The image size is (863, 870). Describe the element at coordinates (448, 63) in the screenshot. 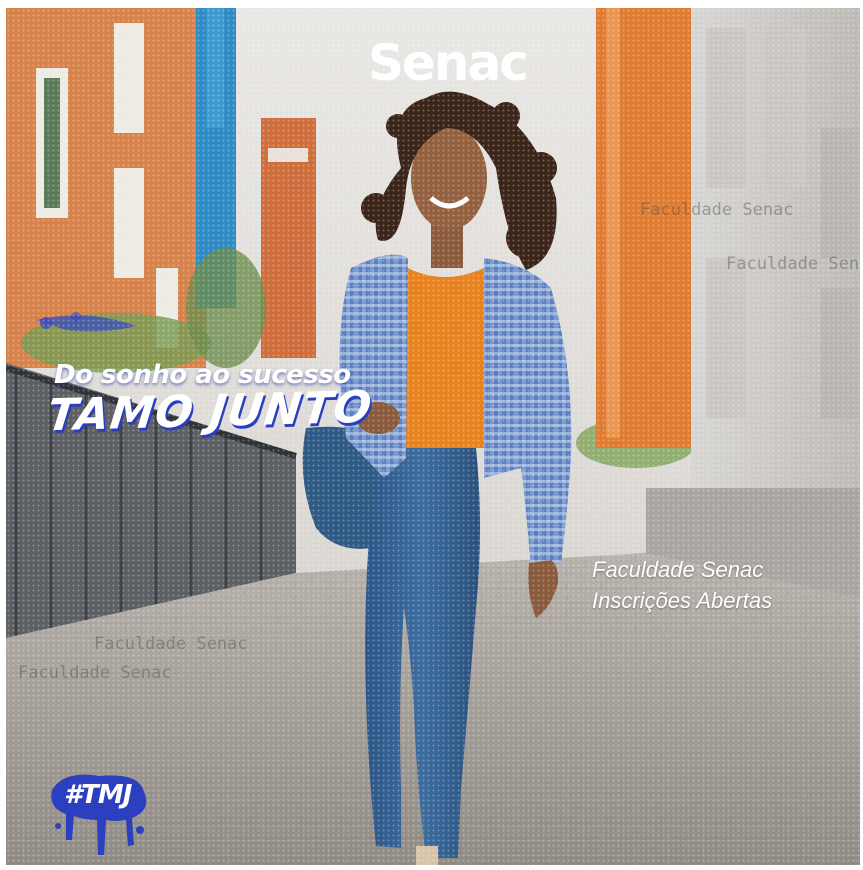

I see `senac-logo: Senac` at that location.